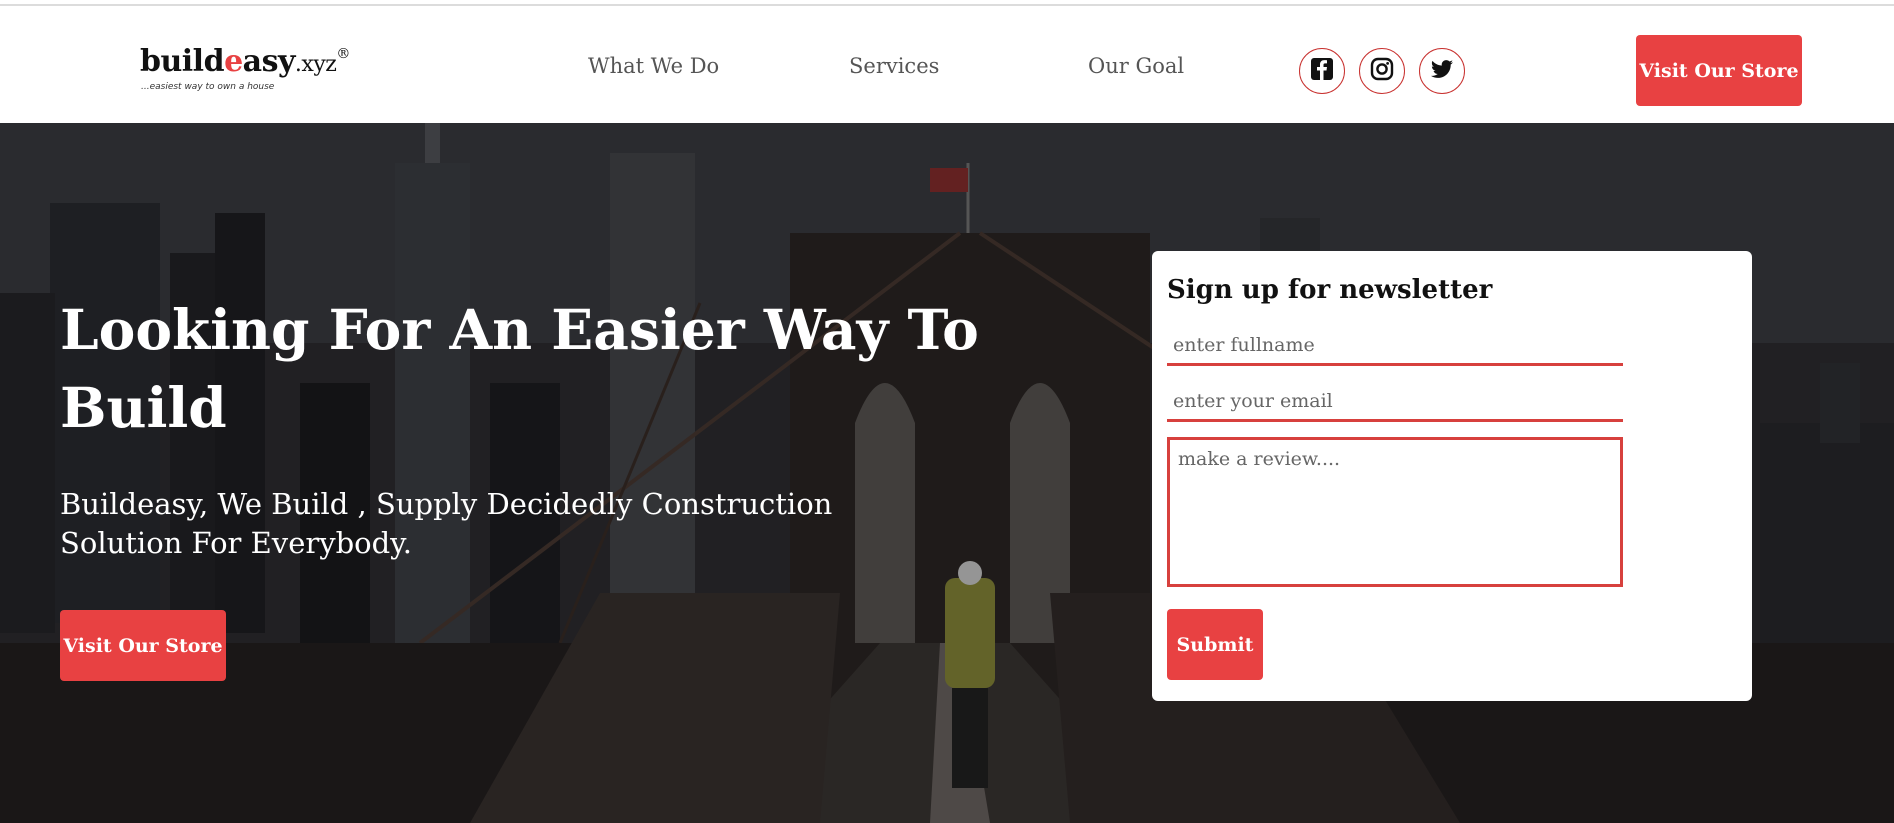 The image size is (1894, 823). I want to click on facebook-icon, so click(1322, 71).